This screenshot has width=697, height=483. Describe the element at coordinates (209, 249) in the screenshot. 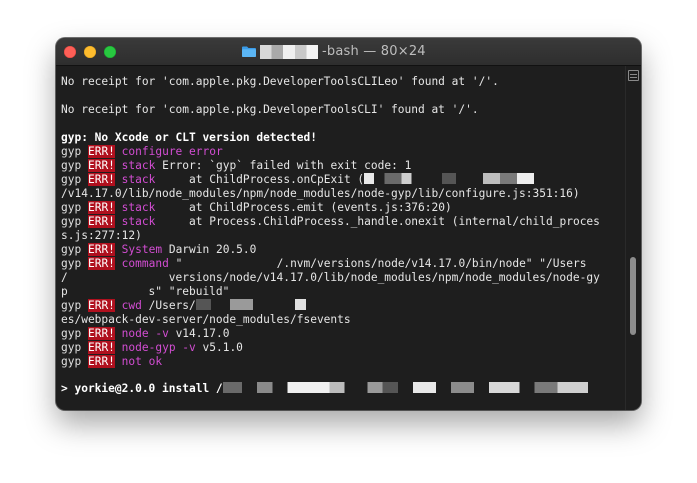

I see `err-message: Darwin 20.5.0` at that location.